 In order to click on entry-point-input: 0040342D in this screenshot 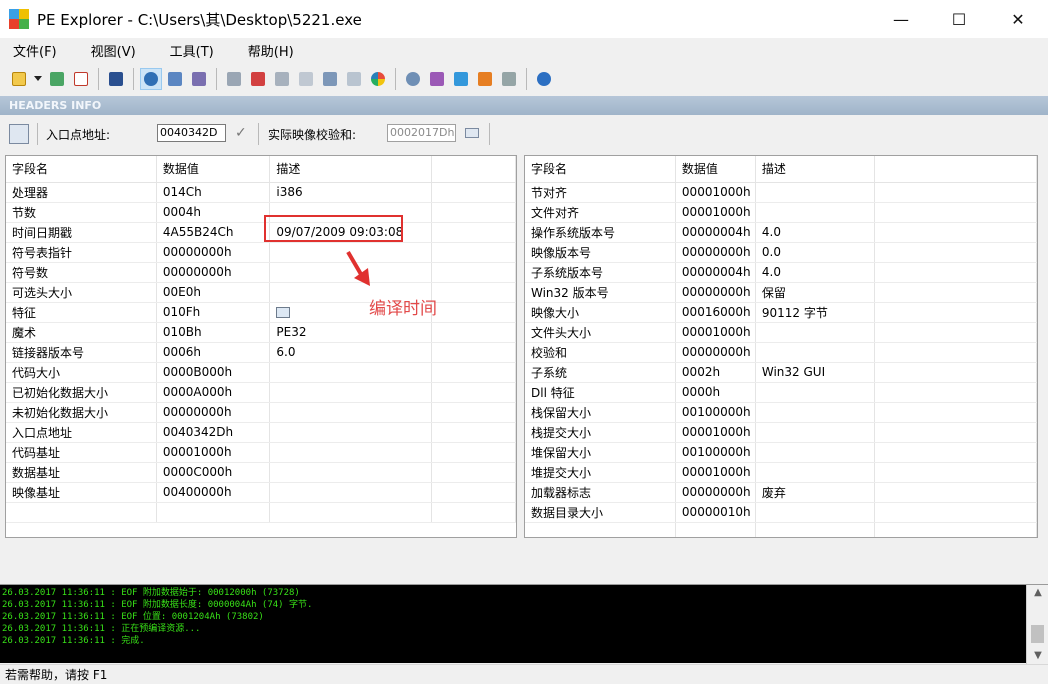, I will do `click(191, 133)`.